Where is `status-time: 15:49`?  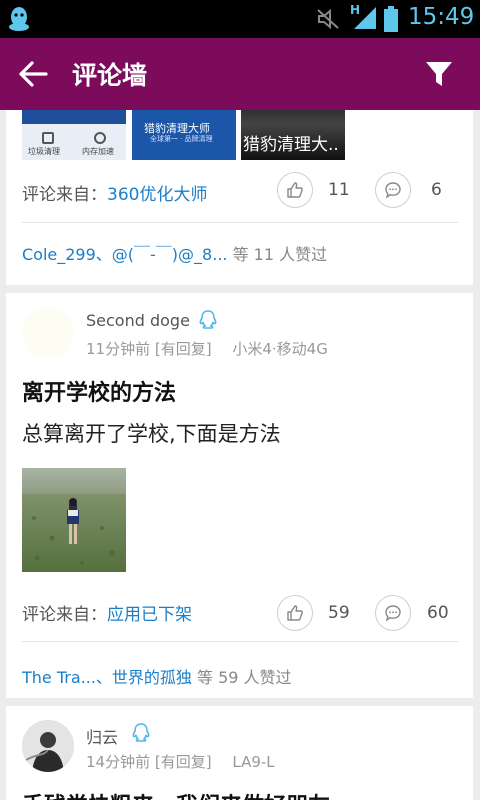
status-time: 15:49 is located at coordinates (441, 17).